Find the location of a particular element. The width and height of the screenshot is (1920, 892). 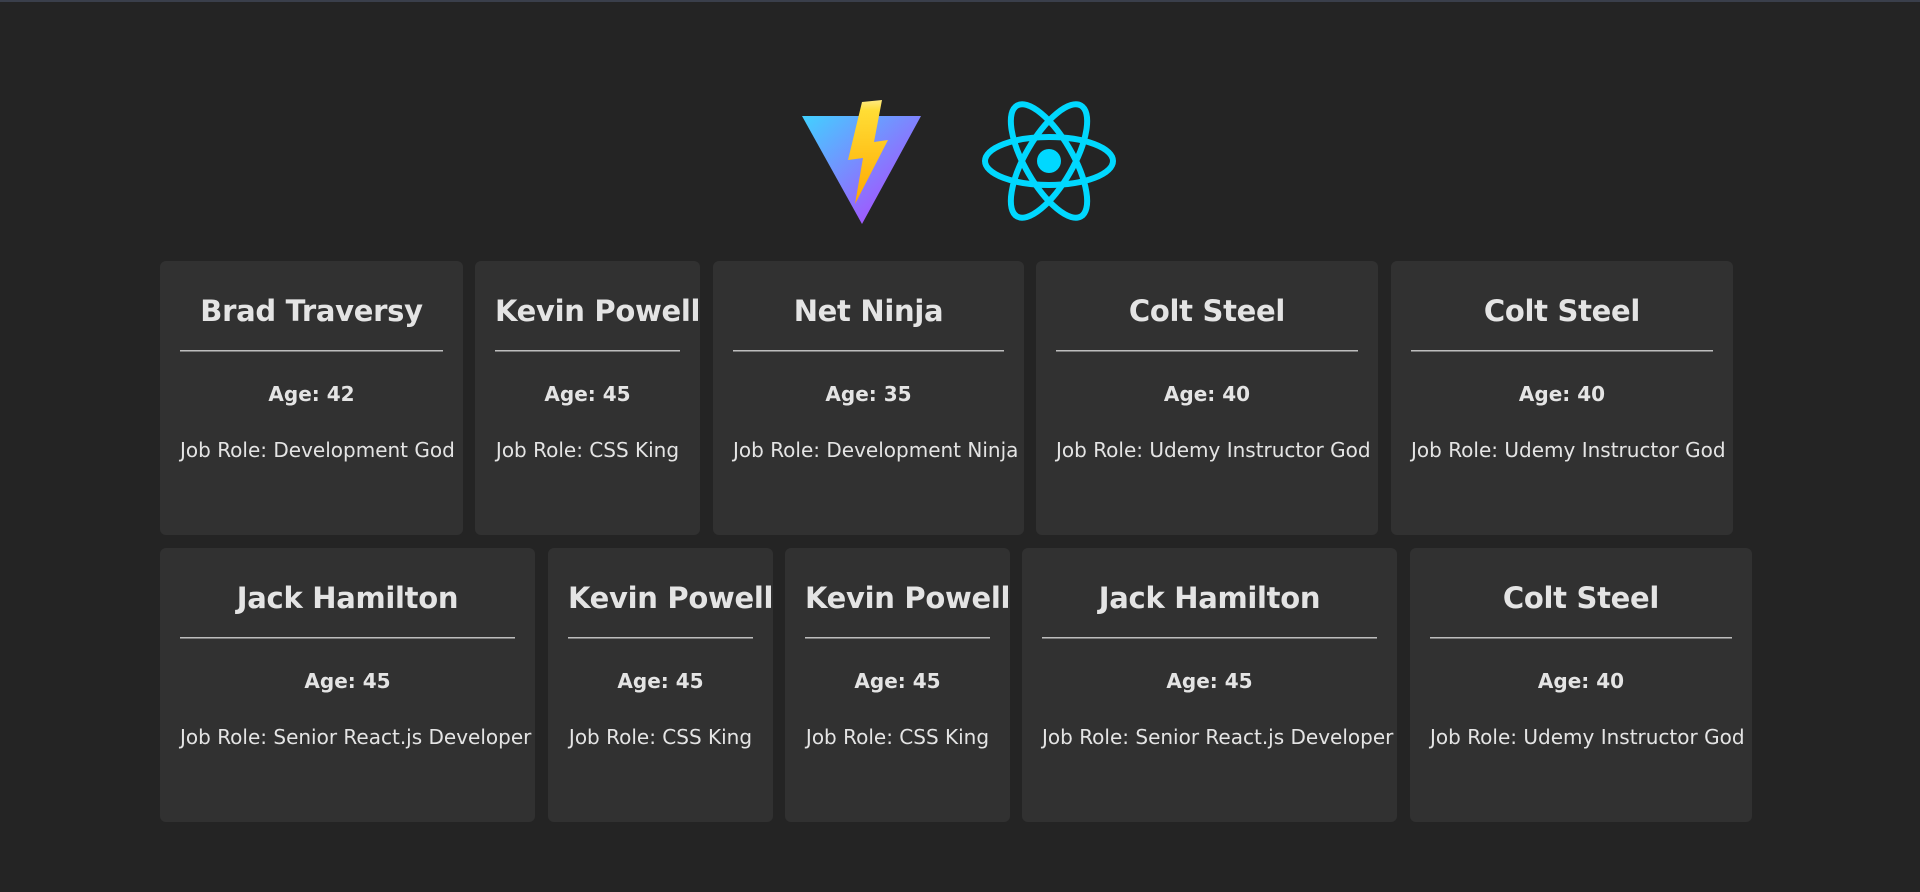

vite-logo-link is located at coordinates (861, 160).